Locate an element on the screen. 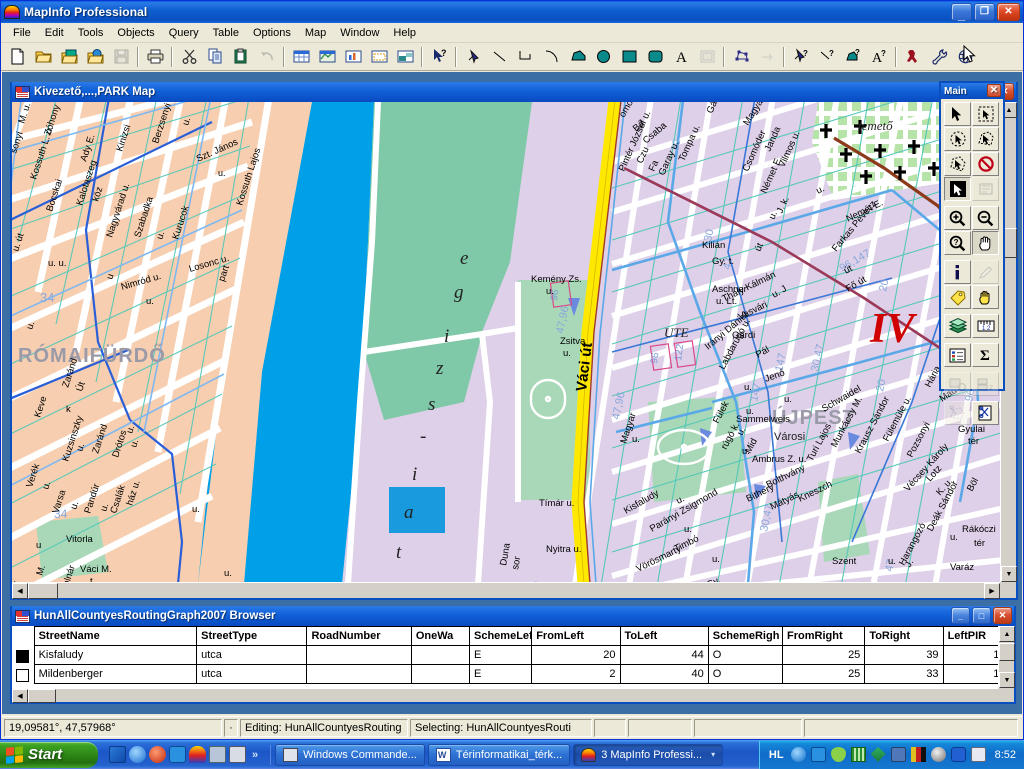  menu-item-query: Query is located at coordinates (184, 33).